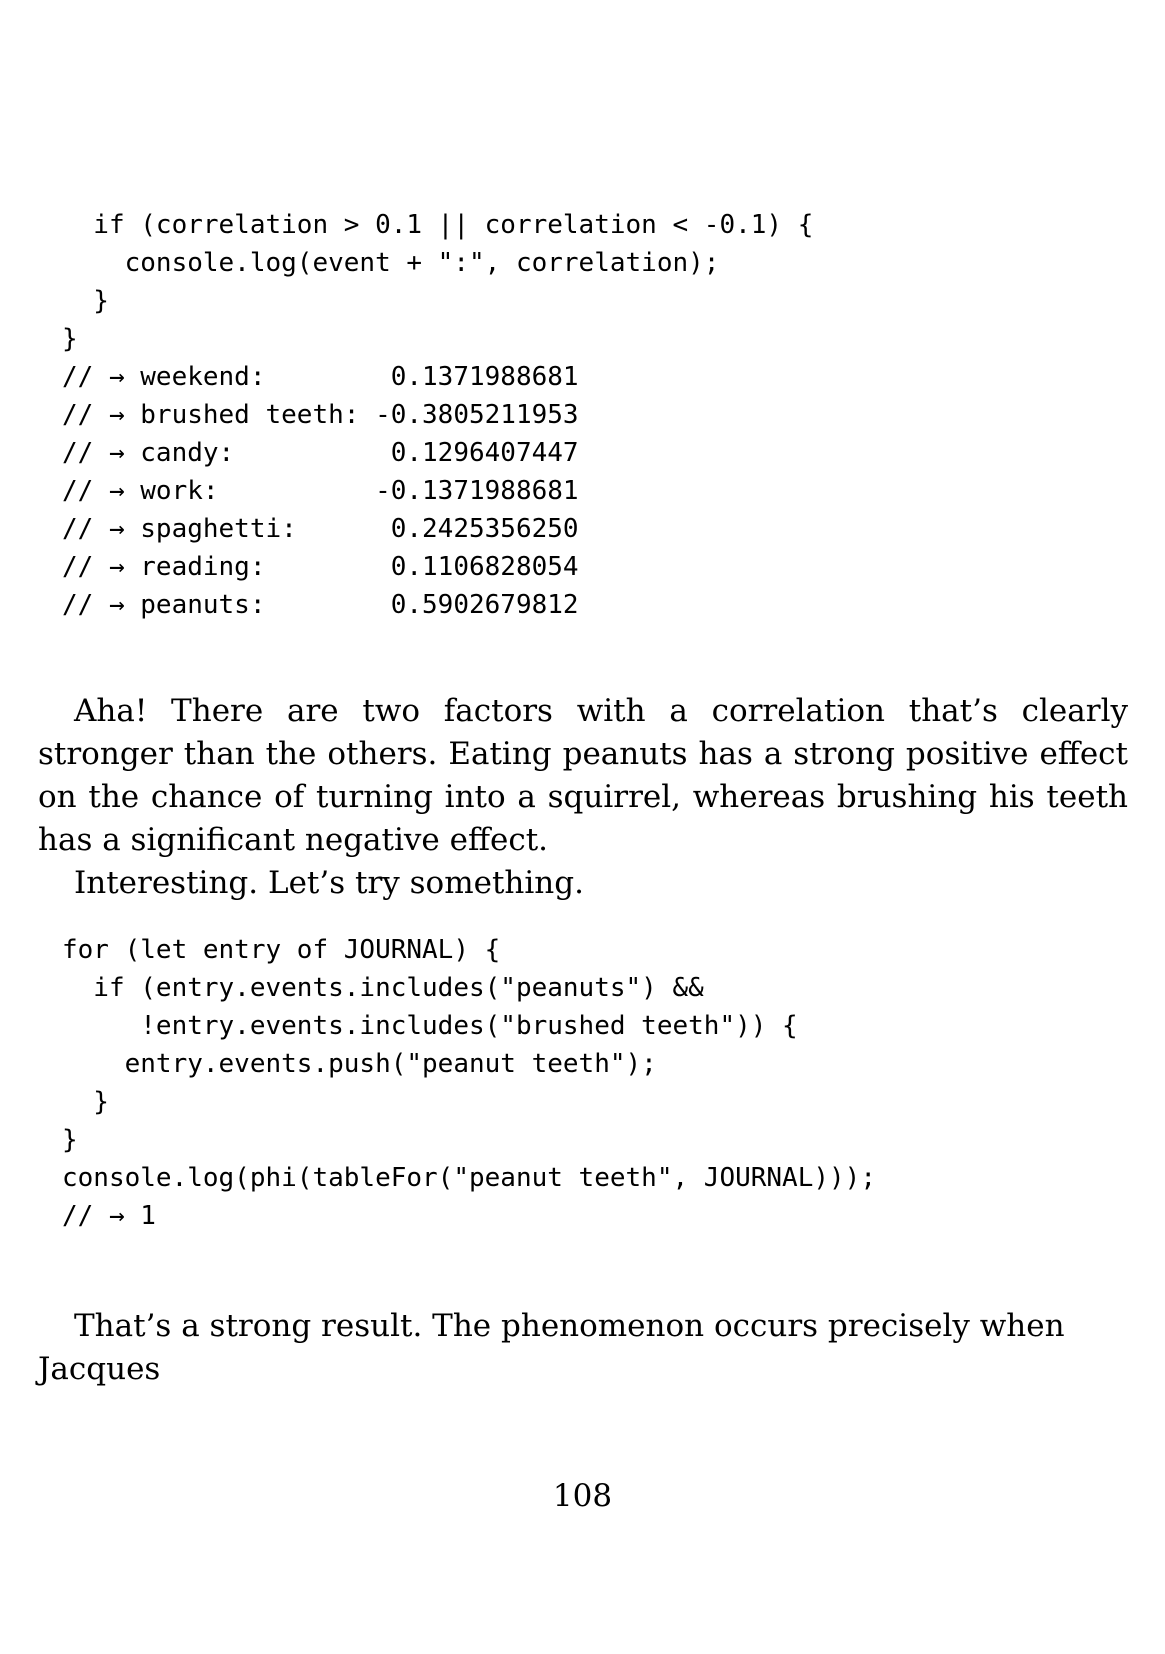  What do you see at coordinates (383, 988) in the screenshot?
I see `code-line: if (entry.events.includes("peanuts") &&` at bounding box center [383, 988].